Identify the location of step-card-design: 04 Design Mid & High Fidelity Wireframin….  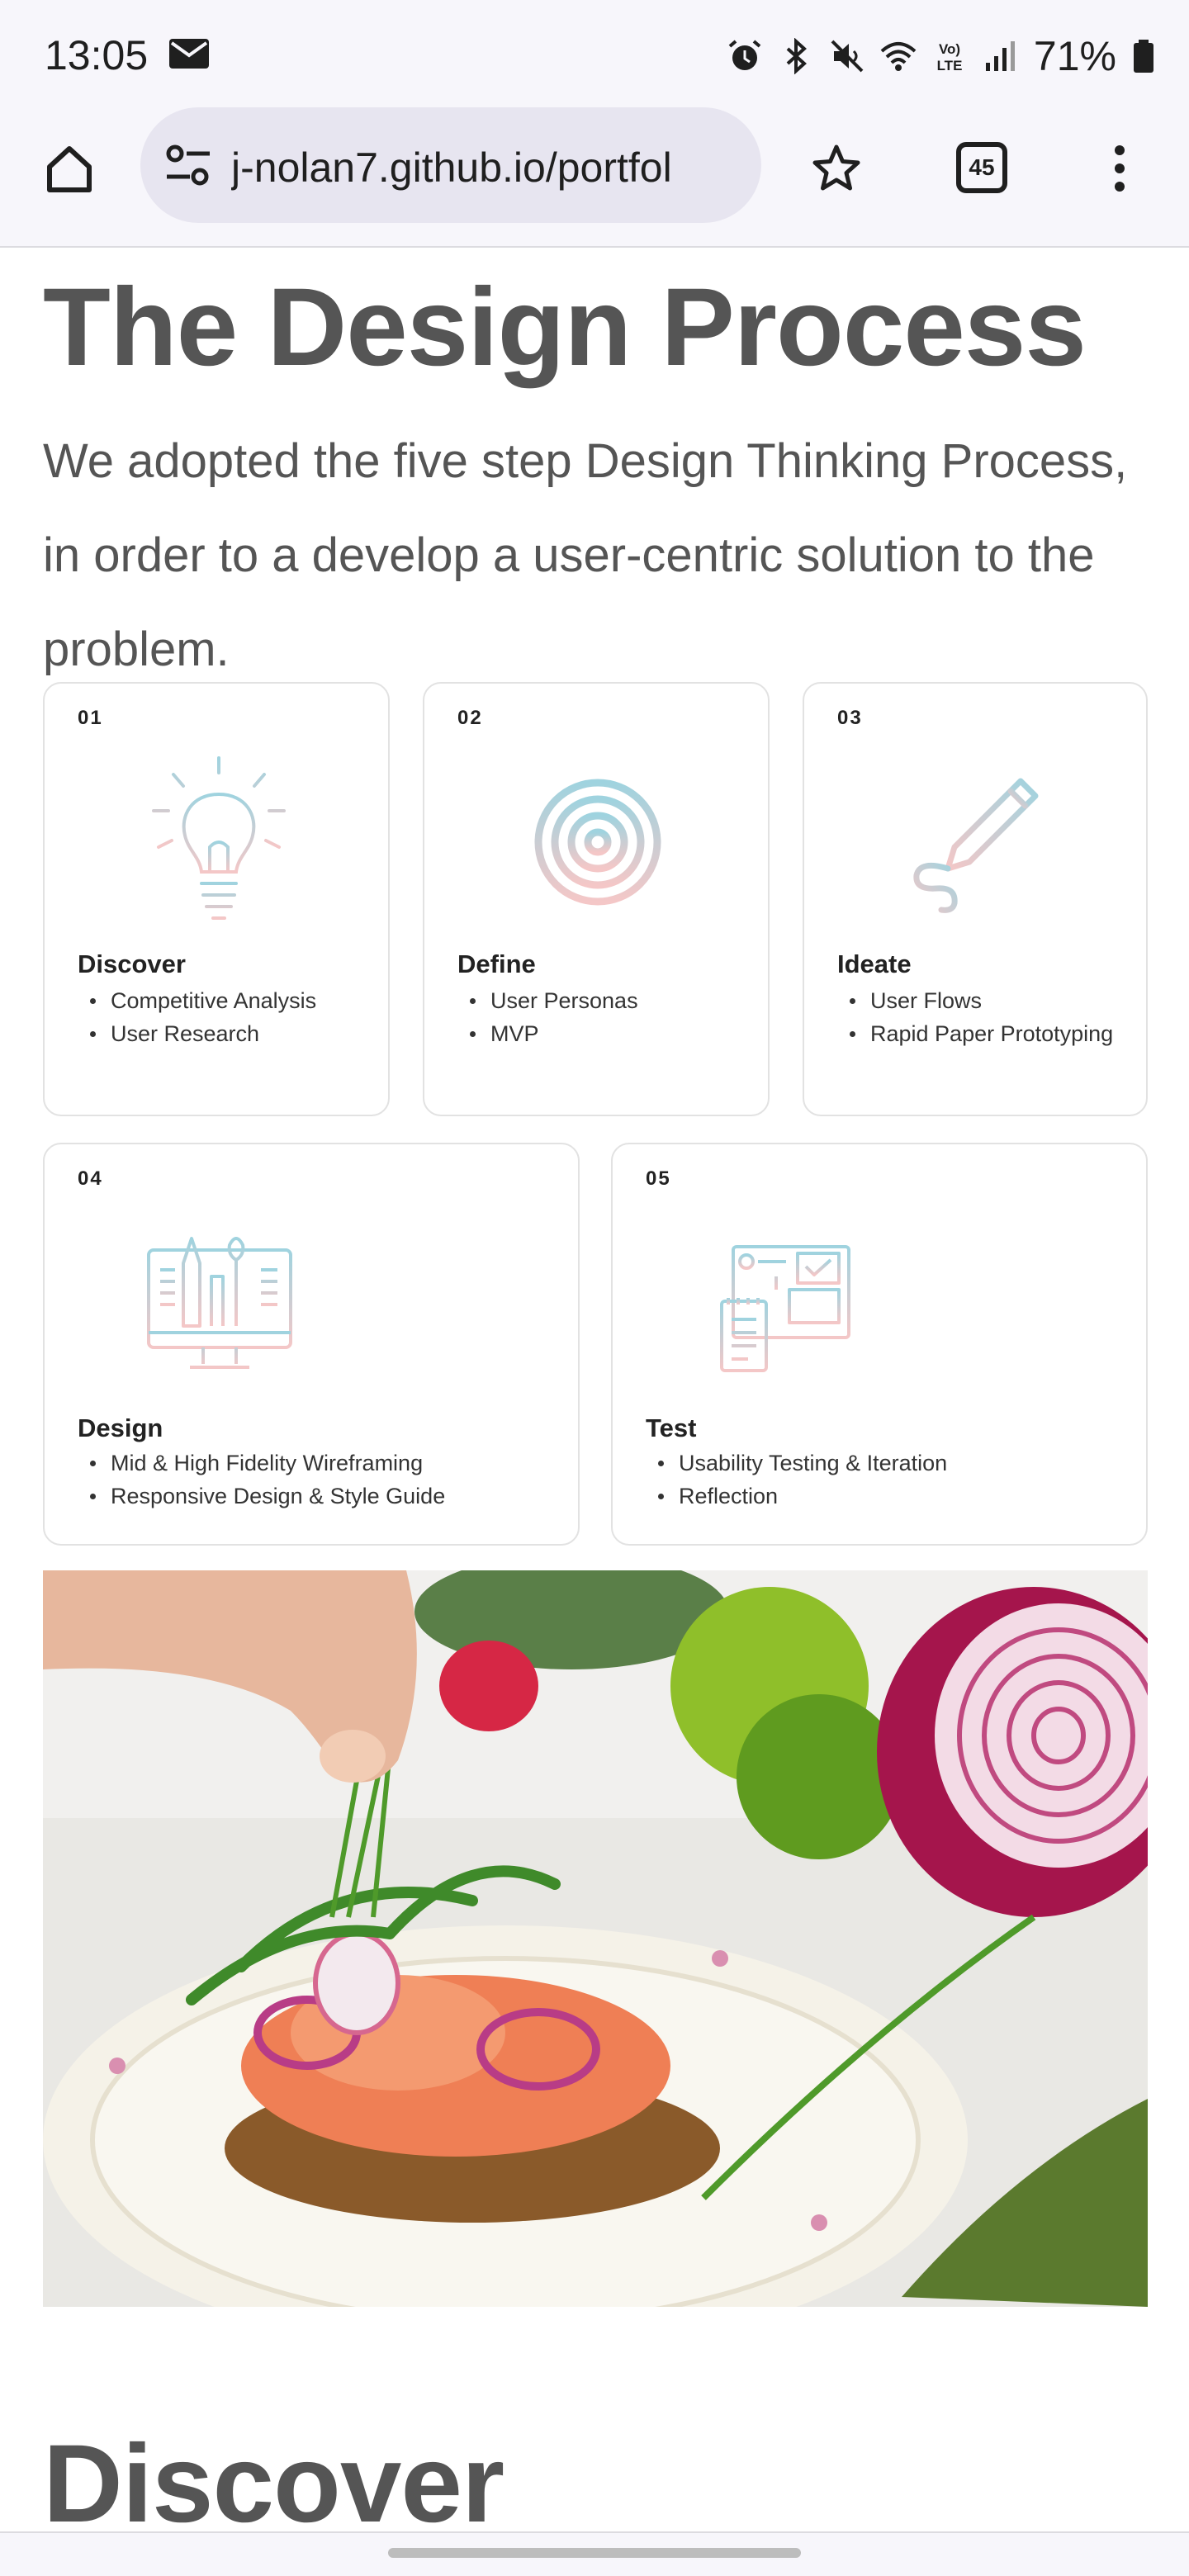
(311, 1344).